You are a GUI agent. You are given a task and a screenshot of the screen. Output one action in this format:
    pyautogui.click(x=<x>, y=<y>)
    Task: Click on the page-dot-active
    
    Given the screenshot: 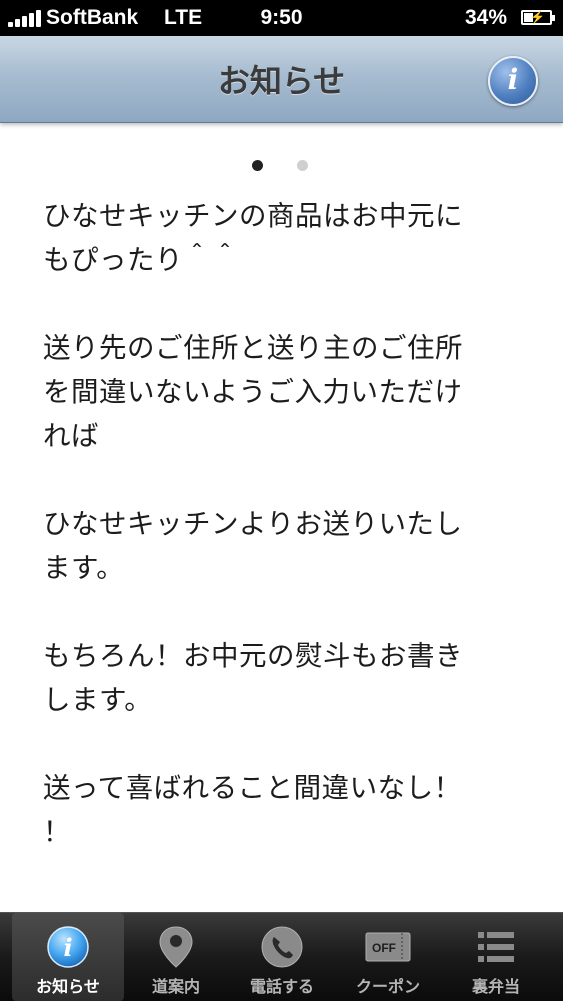 What is the action you would take?
    pyautogui.click(x=257, y=165)
    